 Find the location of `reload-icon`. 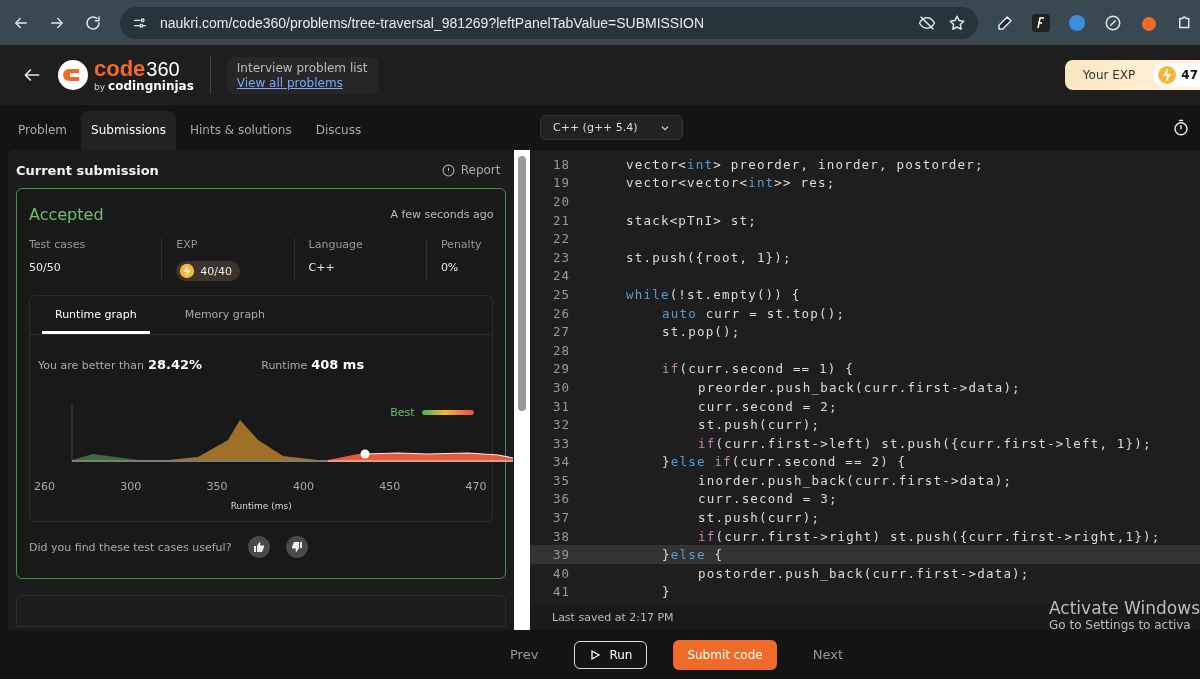

reload-icon is located at coordinates (93, 22).